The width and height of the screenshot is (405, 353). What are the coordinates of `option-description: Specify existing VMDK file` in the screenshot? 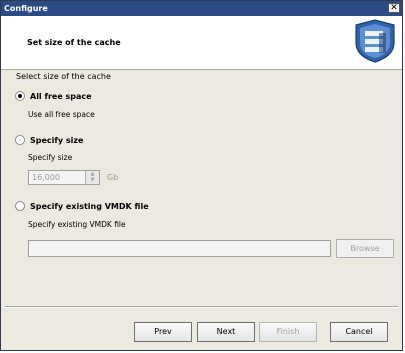 It's located at (77, 224).